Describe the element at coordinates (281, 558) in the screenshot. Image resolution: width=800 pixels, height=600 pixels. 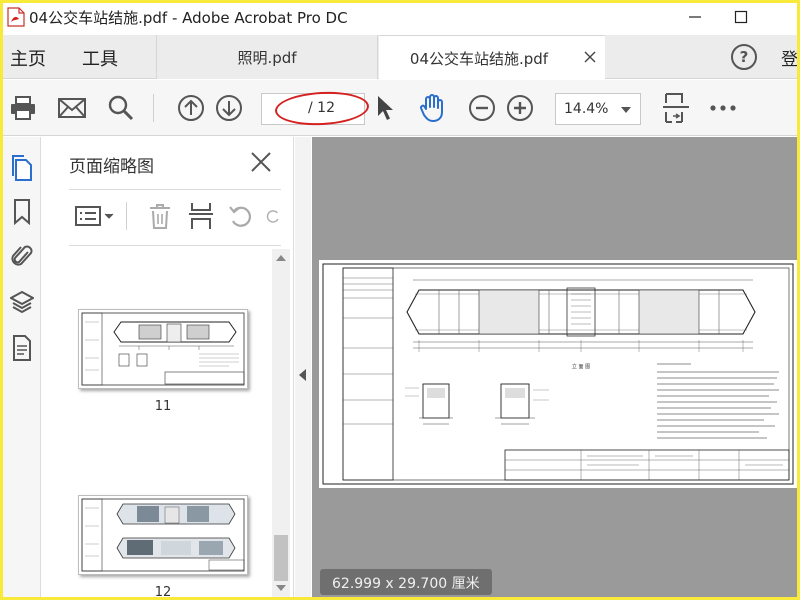
I see `scrollbar-thumb` at that location.